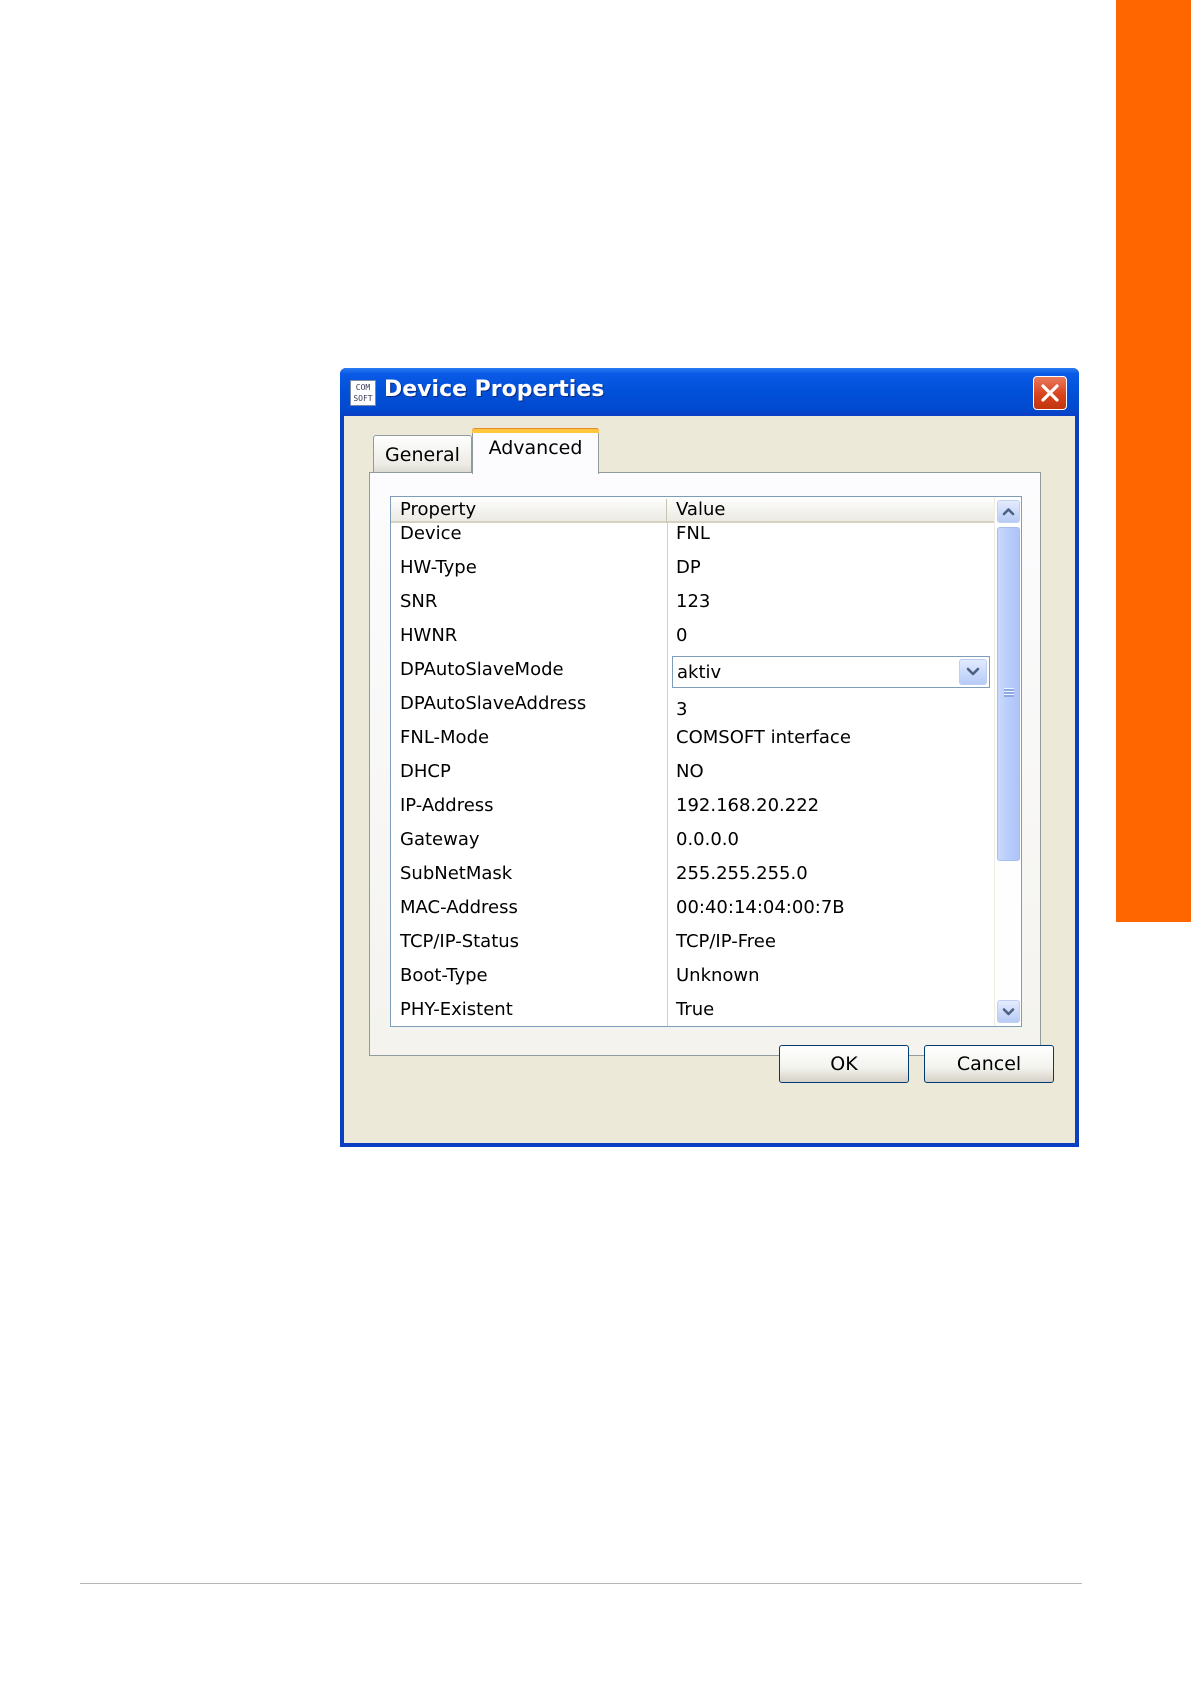 The image size is (1191, 1684). What do you see at coordinates (699, 672) in the screenshot?
I see `dropdown-selected-value: aktiv` at bounding box center [699, 672].